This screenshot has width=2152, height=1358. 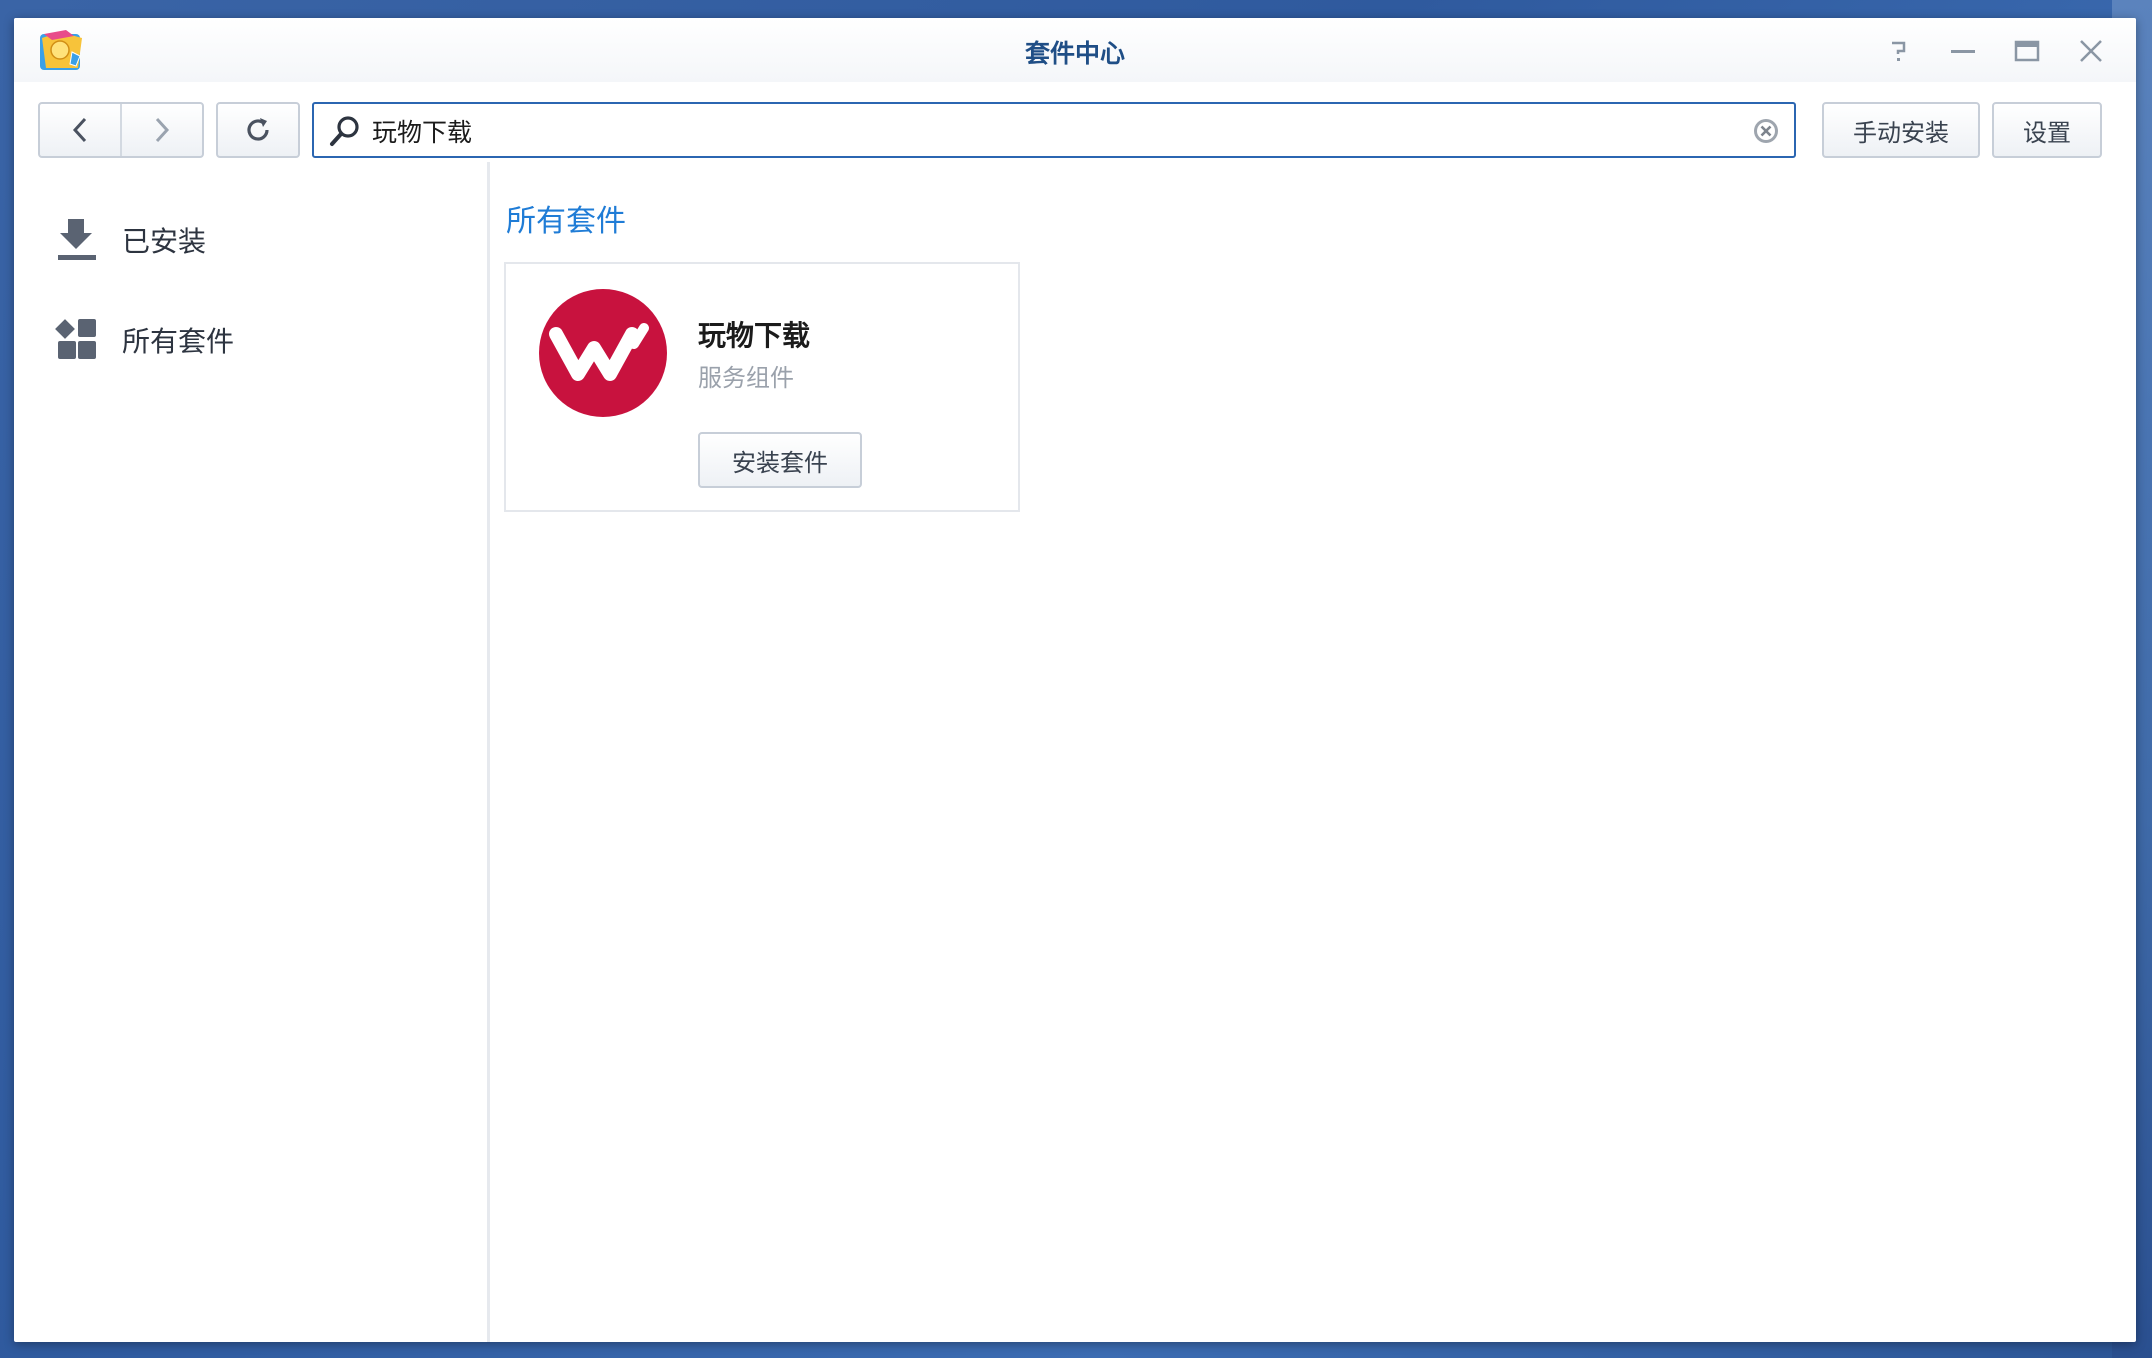 I want to click on chevron-right-icon, so click(x=162, y=130).